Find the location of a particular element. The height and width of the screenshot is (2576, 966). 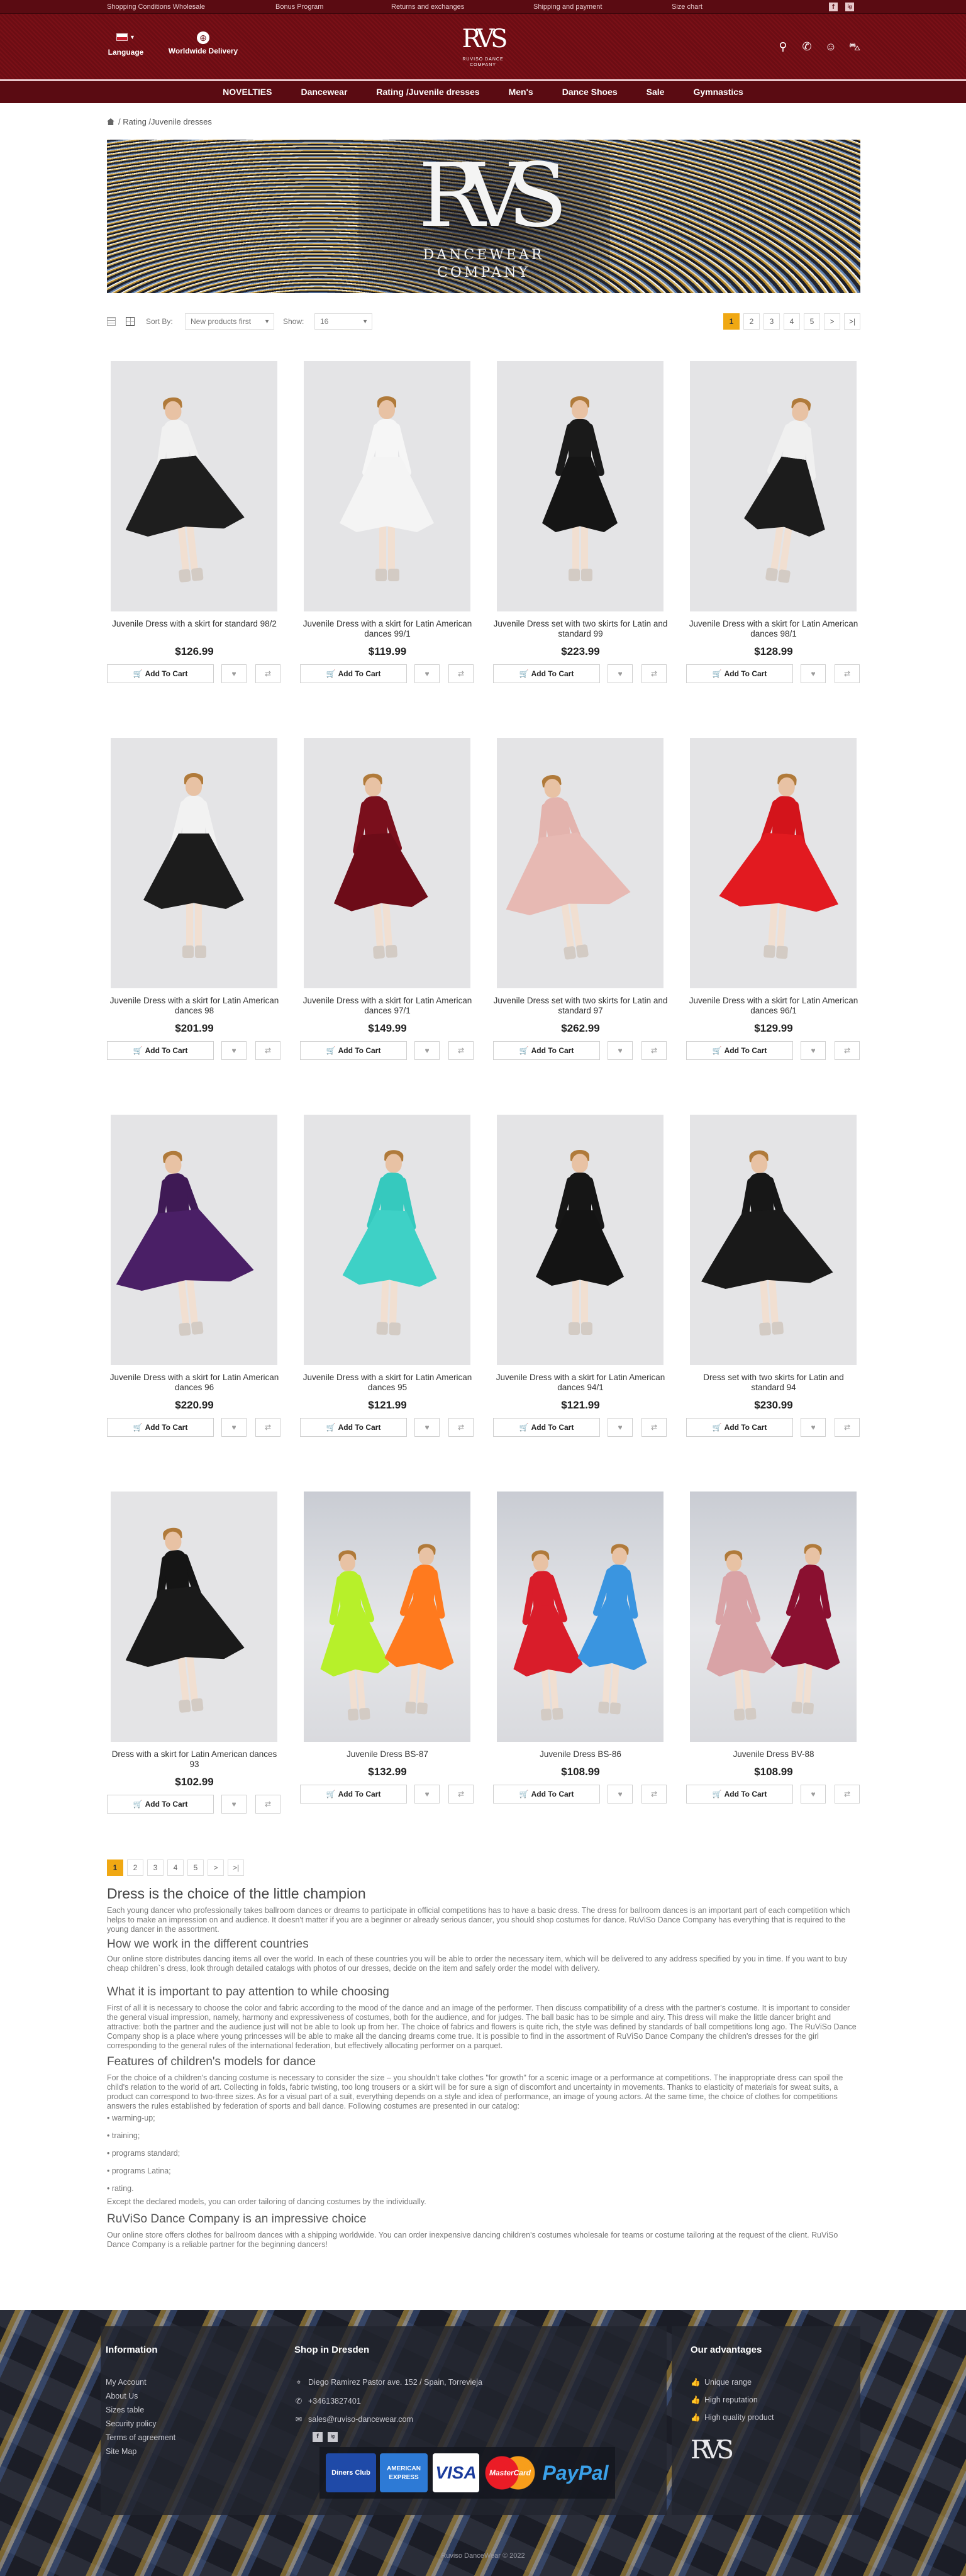

site-logo: RVS RUVISO DANCE COMPANY is located at coordinates (483, 46).